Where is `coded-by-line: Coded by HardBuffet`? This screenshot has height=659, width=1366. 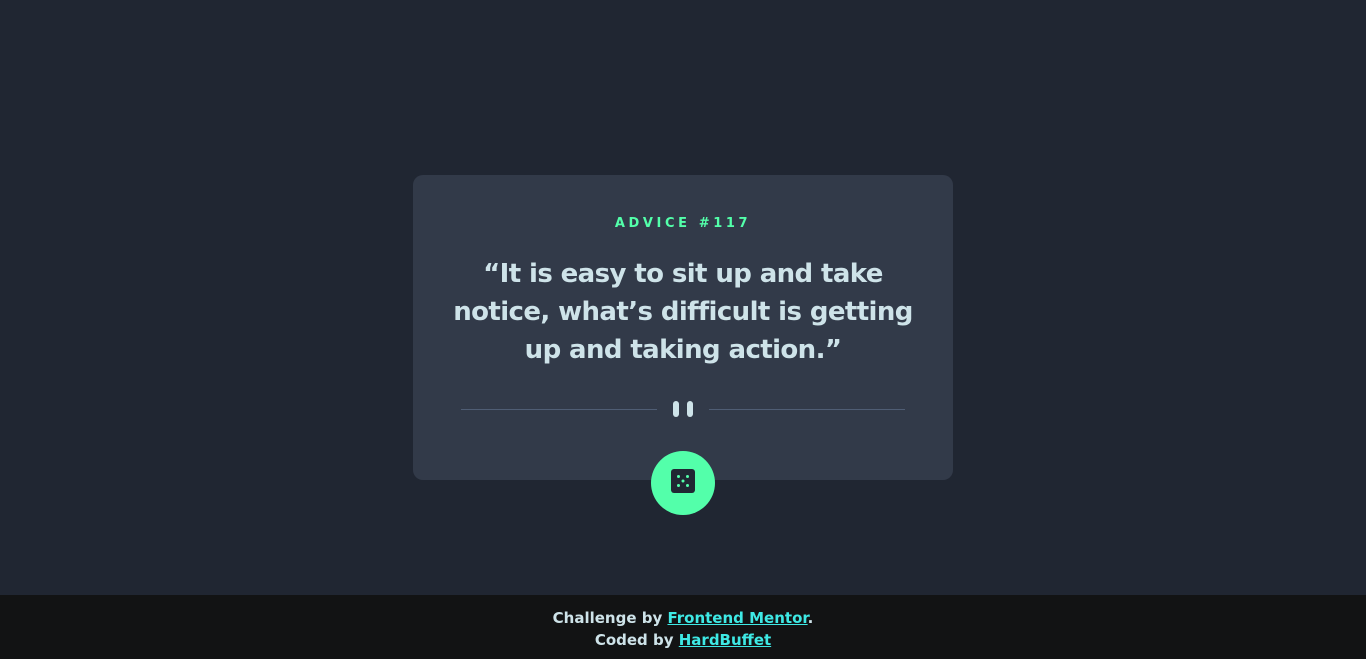 coded-by-line: Coded by HardBuffet is located at coordinates (683, 640).